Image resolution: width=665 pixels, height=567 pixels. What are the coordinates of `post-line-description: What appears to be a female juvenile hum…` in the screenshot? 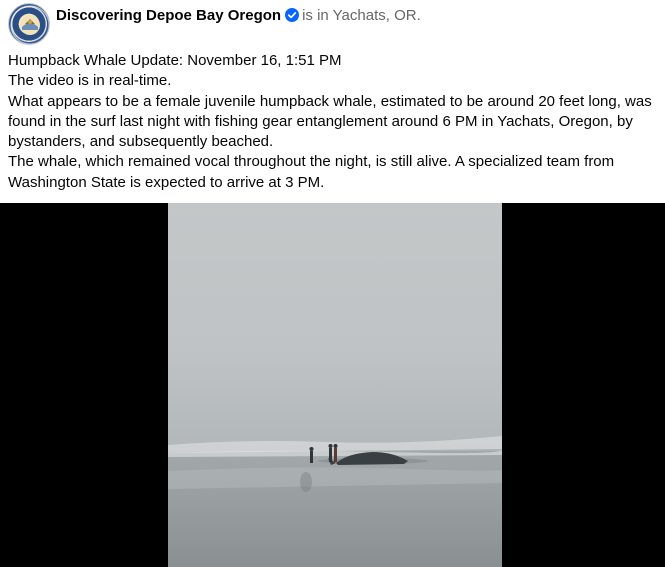 It's located at (330, 121).